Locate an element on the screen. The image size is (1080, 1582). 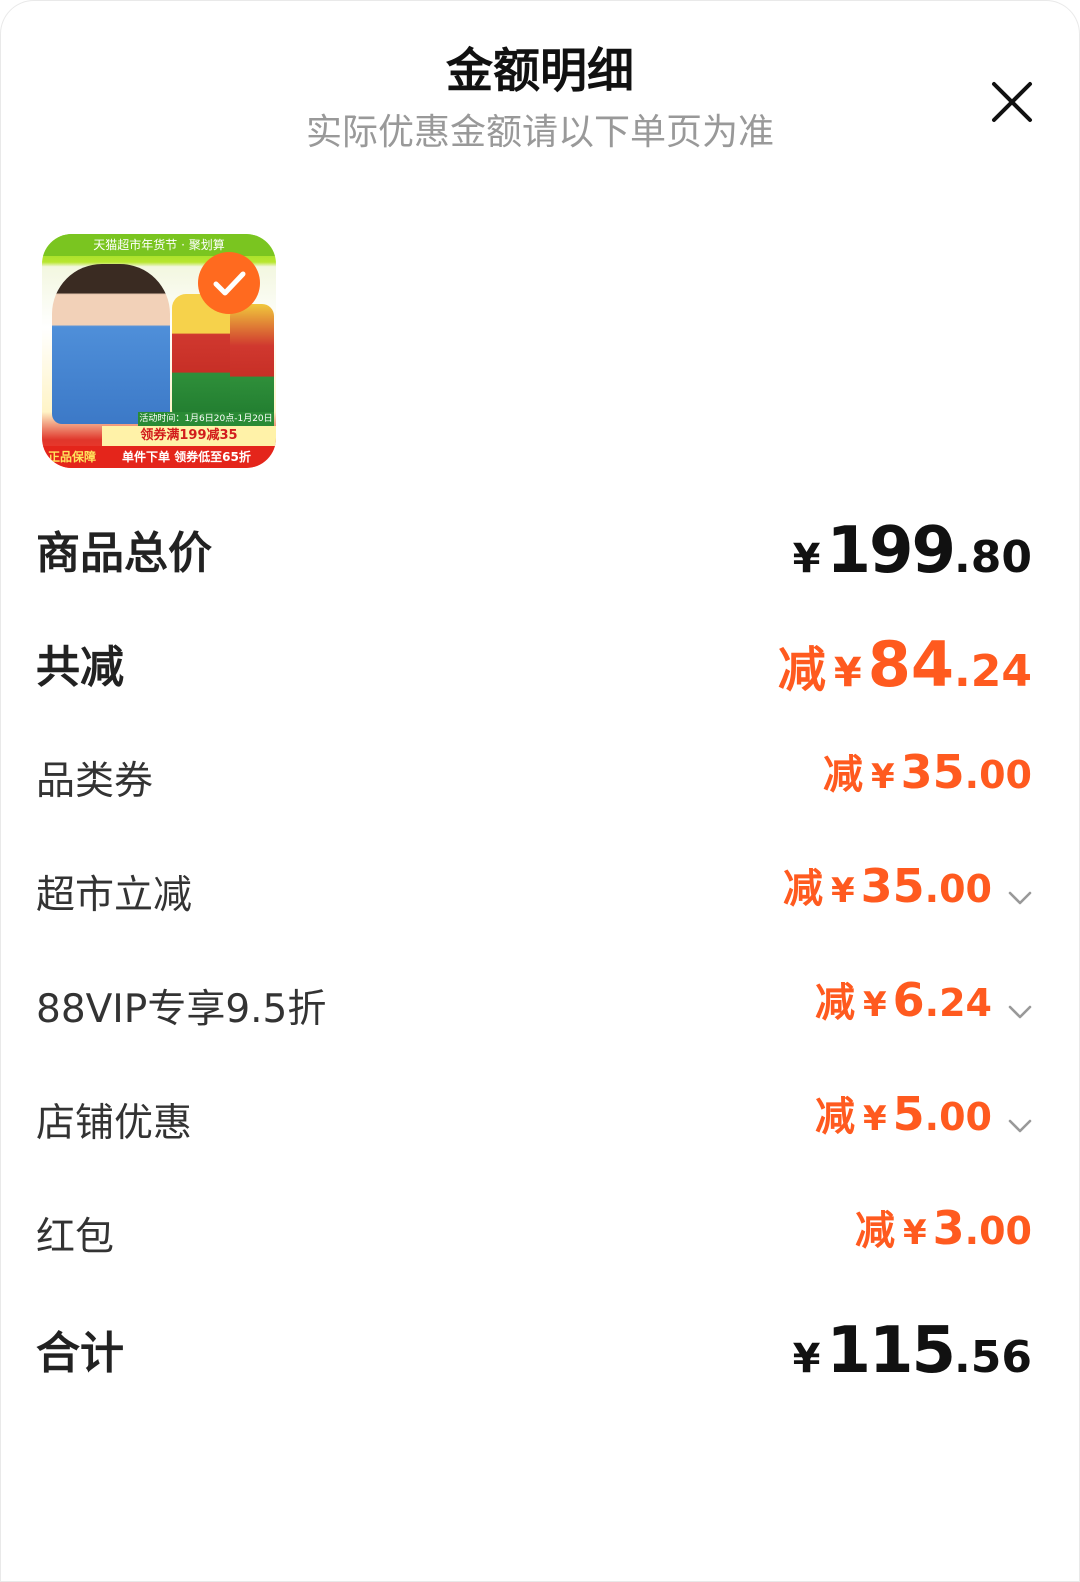
row-amount: 减 ¥ 84 .24 is located at coordinates (905, 668).